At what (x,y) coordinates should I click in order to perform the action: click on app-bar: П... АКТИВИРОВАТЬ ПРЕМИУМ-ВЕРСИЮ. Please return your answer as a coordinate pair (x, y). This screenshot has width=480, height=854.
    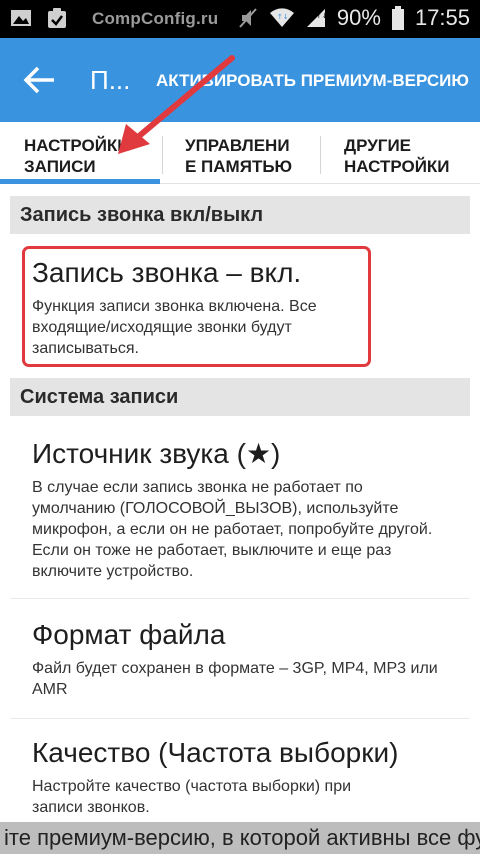
    Looking at the image, I should click on (240, 80).